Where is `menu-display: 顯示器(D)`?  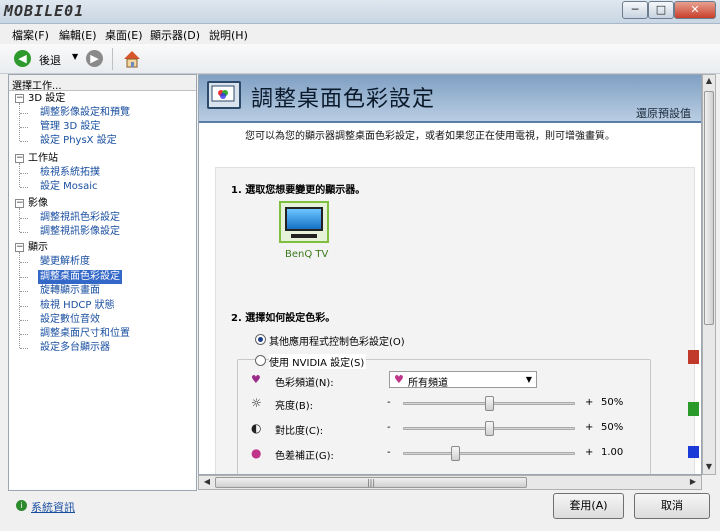
menu-display: 顯示器(D) is located at coordinates (175, 35).